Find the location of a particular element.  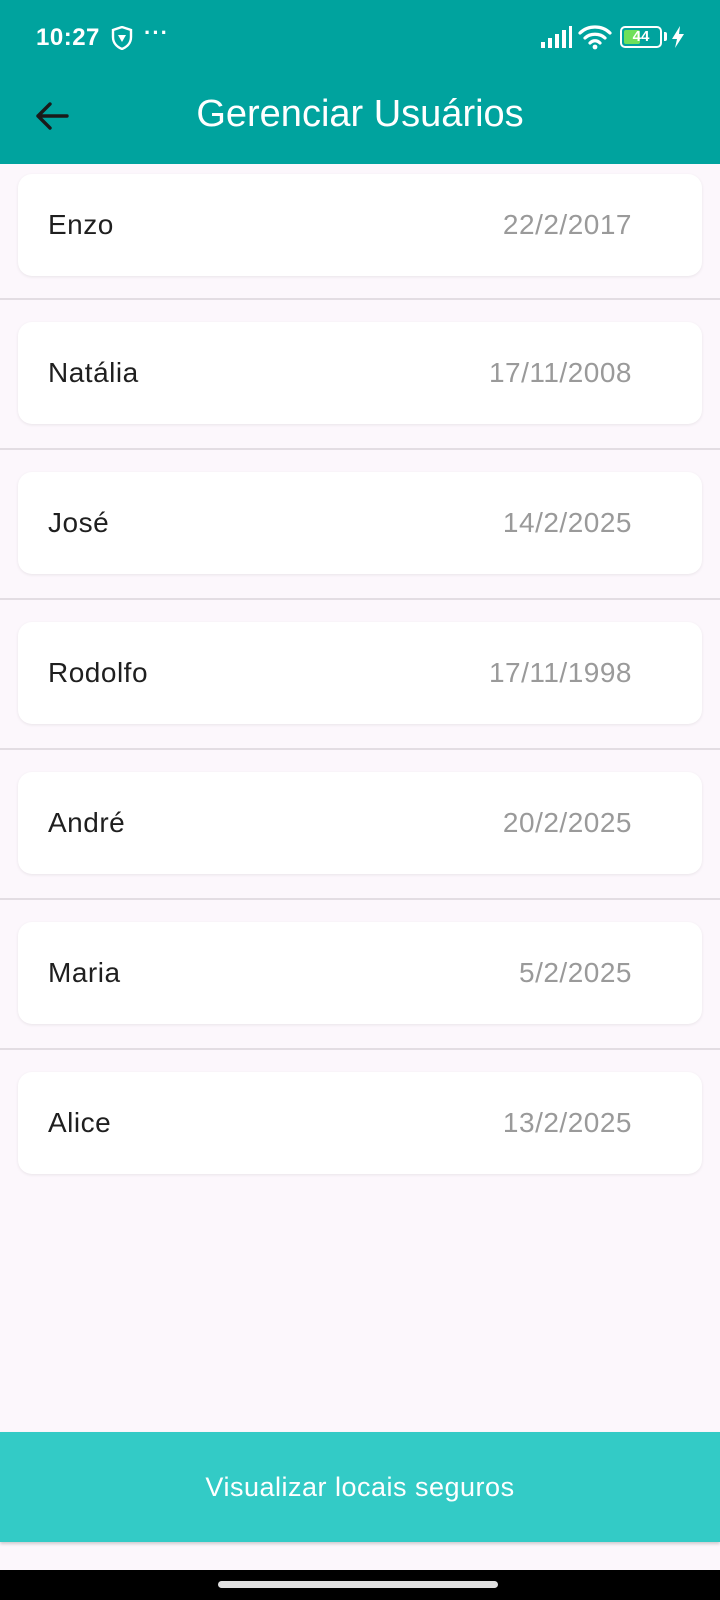

user-date: 20/2/2025 is located at coordinates (567, 822).